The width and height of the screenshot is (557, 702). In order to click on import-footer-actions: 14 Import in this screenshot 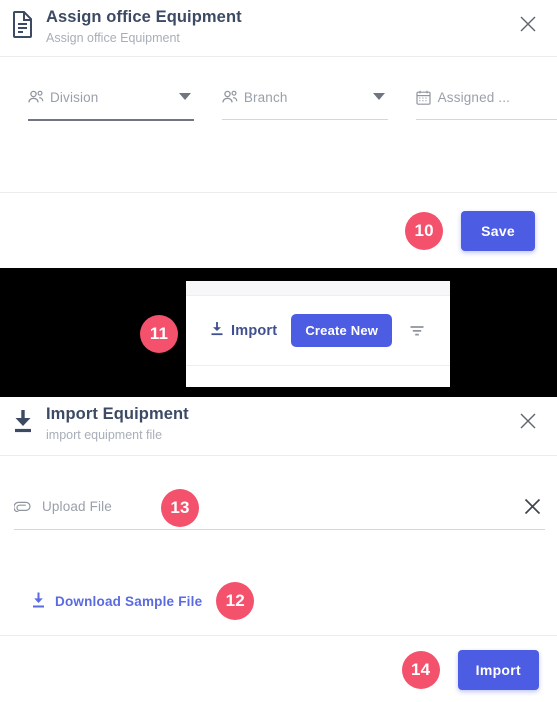, I will do `click(278, 669)`.